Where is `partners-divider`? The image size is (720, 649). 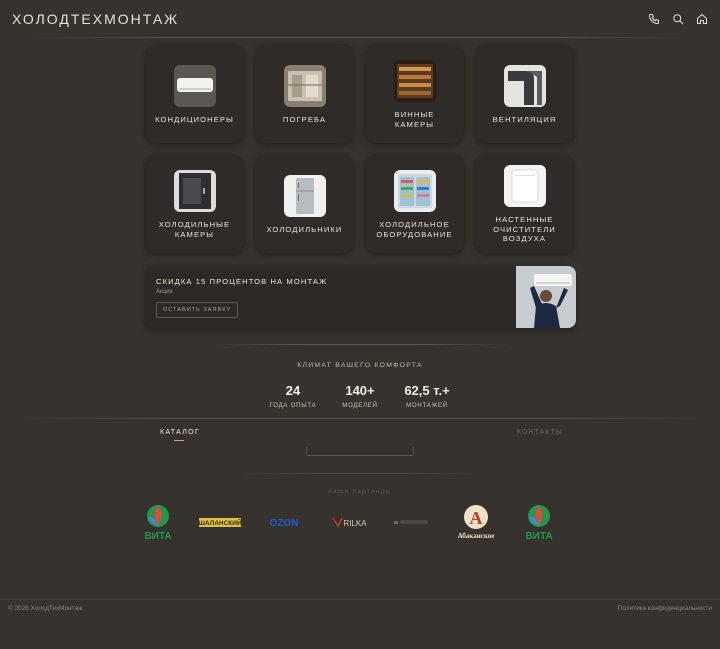
partners-divider is located at coordinates (360, 473).